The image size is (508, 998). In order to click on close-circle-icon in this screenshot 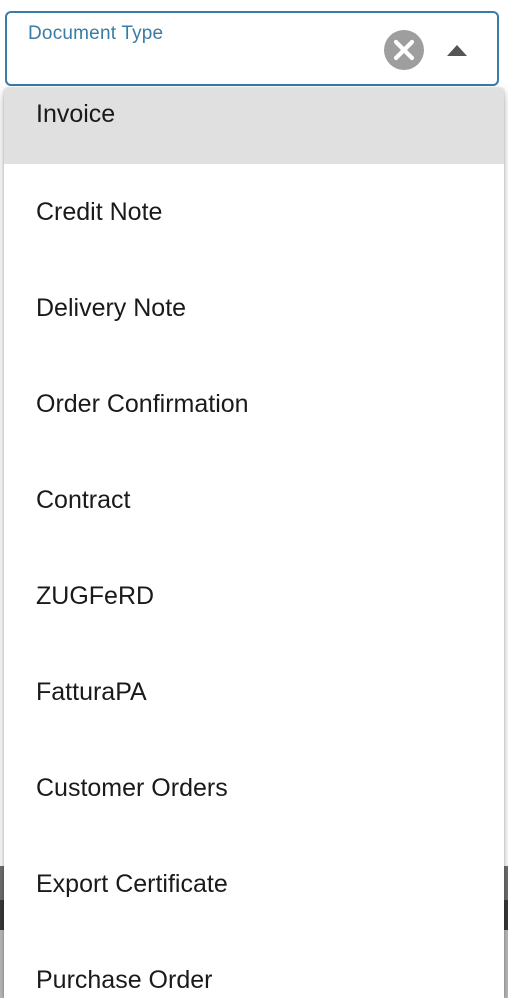, I will do `click(404, 50)`.